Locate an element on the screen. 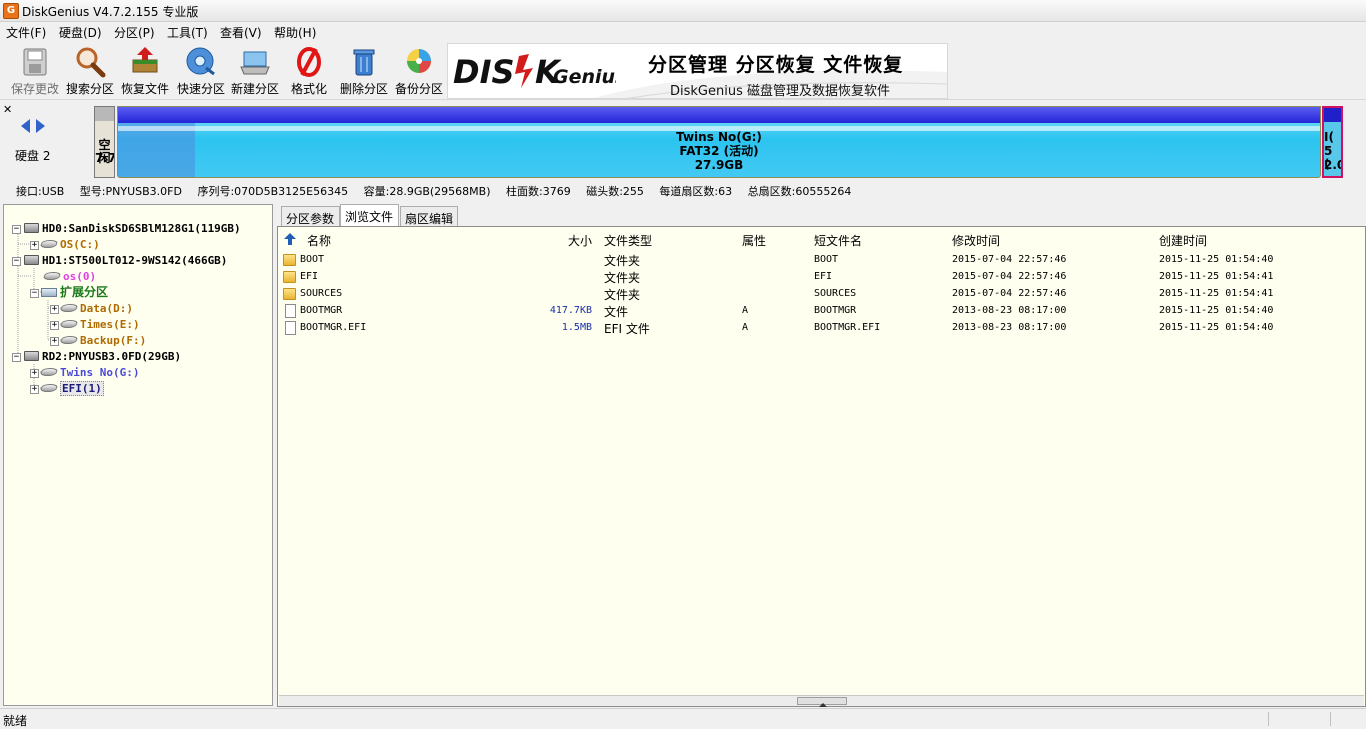 Image resolution: width=1366 pixels, height=729 pixels. menu-tools: 工具(T) is located at coordinates (187, 32).